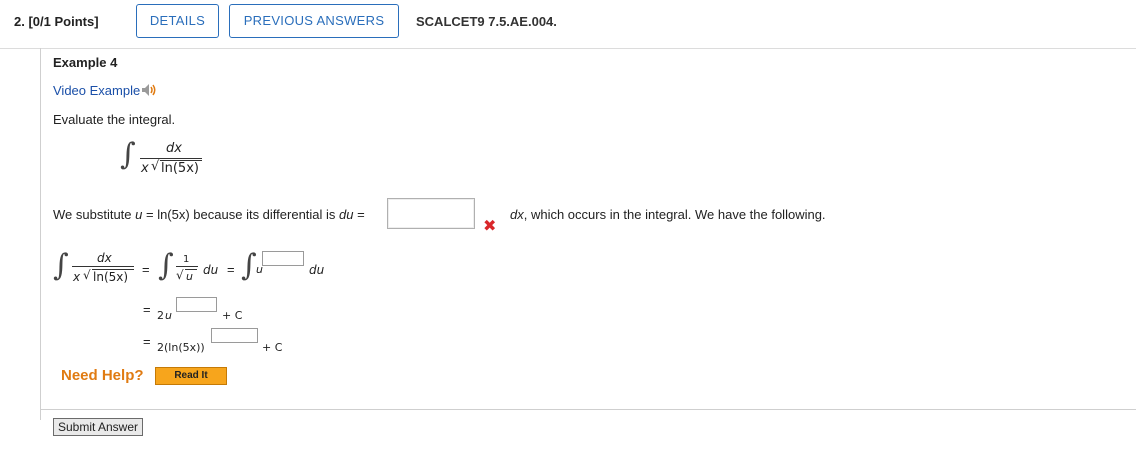 The image size is (1136, 450). Describe the element at coordinates (94, 214) in the screenshot. I see `substitution-prefix: We substitute` at that location.